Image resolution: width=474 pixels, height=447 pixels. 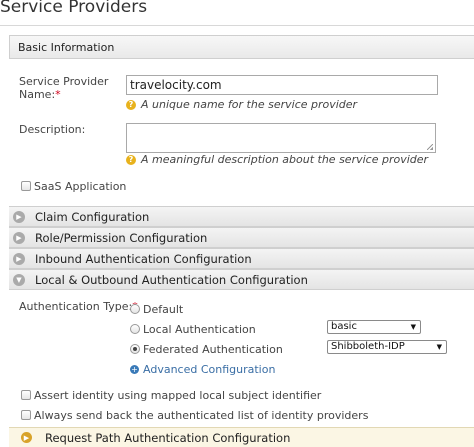 What do you see at coordinates (135, 329) in the screenshot?
I see `radio-local-authentication` at bounding box center [135, 329].